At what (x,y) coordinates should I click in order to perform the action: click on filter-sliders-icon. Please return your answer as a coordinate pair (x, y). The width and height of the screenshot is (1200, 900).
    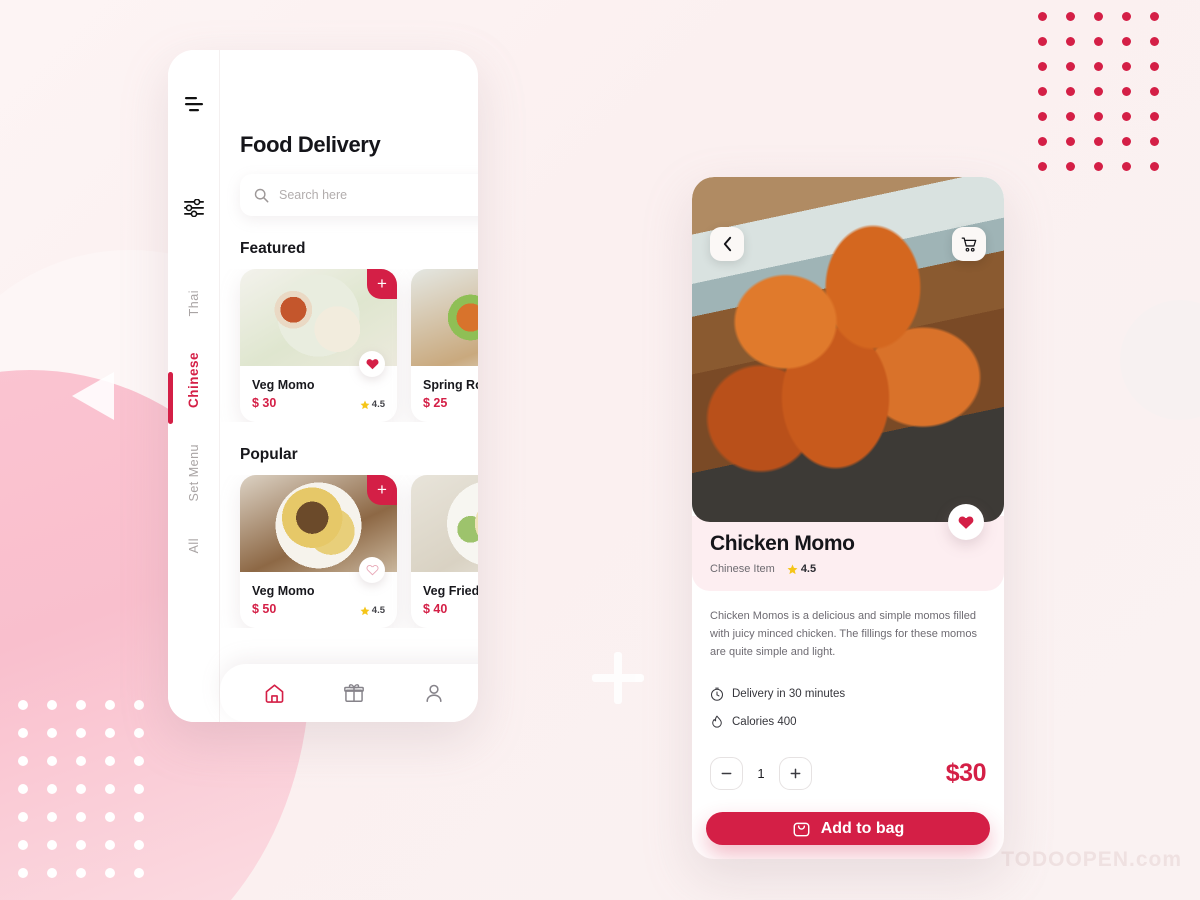
    Looking at the image, I should click on (194, 210).